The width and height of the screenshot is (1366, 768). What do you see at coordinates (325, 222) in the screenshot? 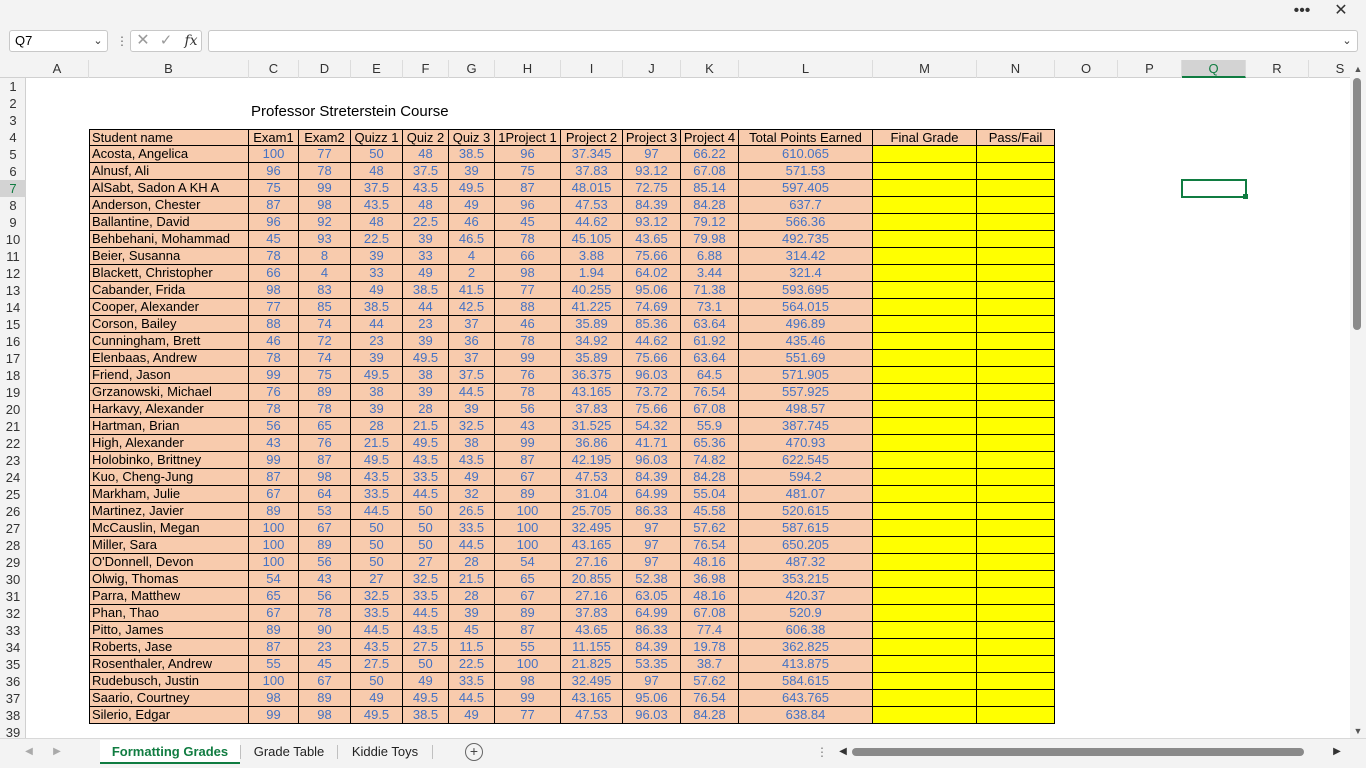
I see `score-cell: 92` at bounding box center [325, 222].